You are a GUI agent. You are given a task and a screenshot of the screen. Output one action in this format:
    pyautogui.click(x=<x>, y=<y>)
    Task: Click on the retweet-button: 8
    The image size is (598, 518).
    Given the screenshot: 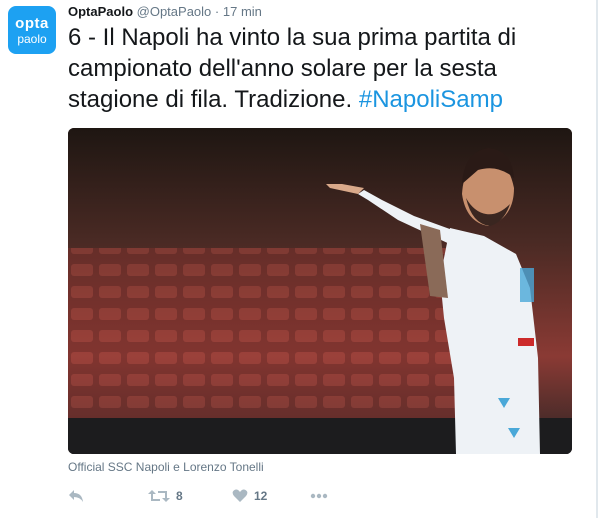 What is the action you would take?
    pyautogui.click(x=165, y=496)
    